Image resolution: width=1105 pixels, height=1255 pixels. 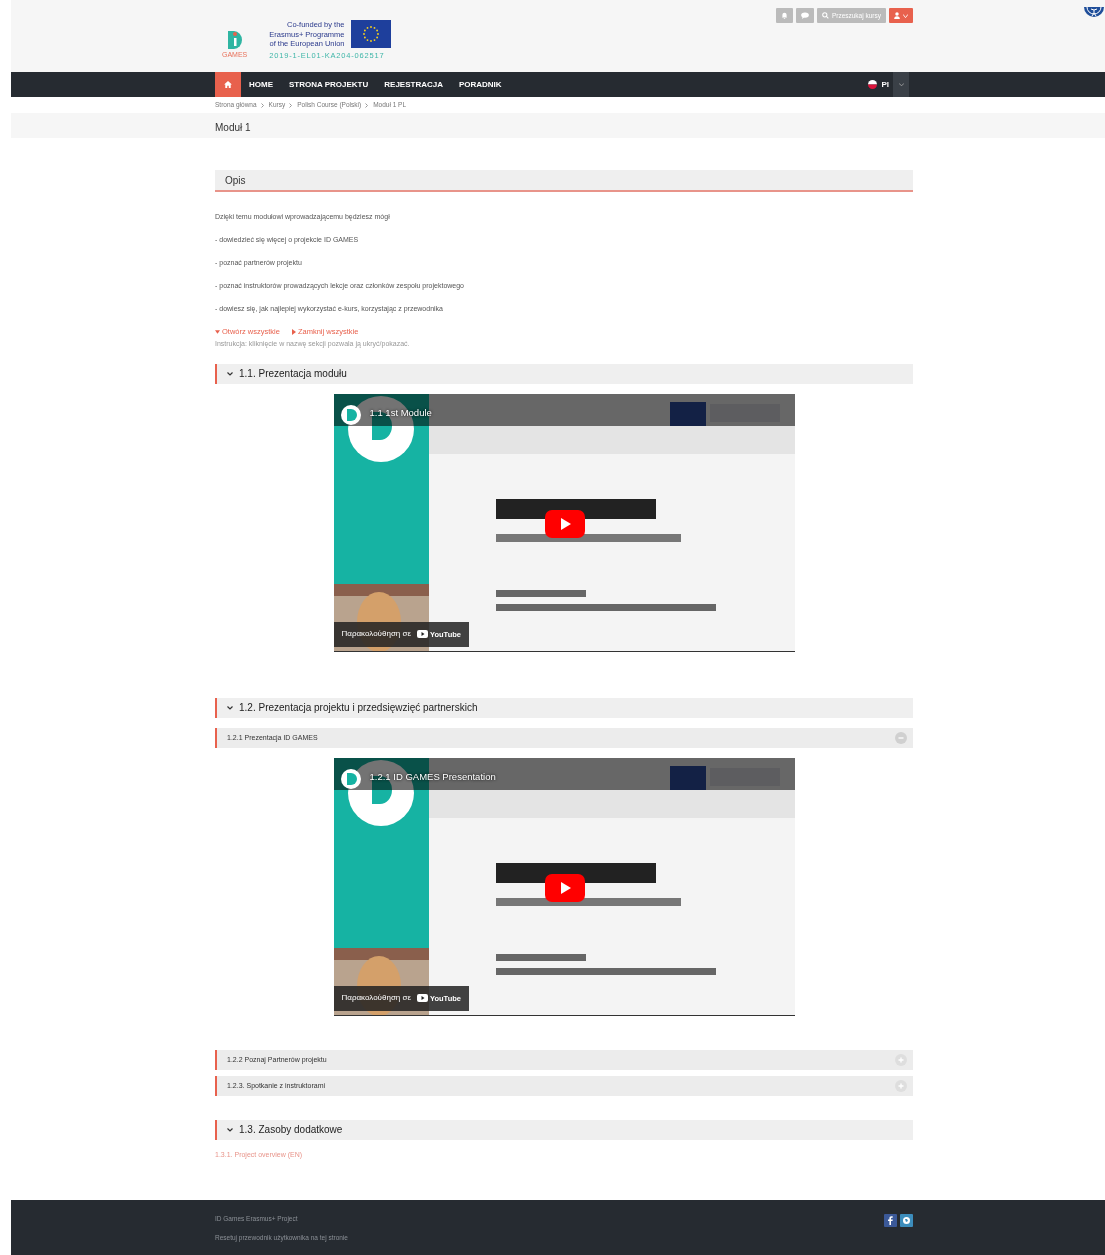 What do you see at coordinates (897, 15) in the screenshot?
I see `user-icon` at bounding box center [897, 15].